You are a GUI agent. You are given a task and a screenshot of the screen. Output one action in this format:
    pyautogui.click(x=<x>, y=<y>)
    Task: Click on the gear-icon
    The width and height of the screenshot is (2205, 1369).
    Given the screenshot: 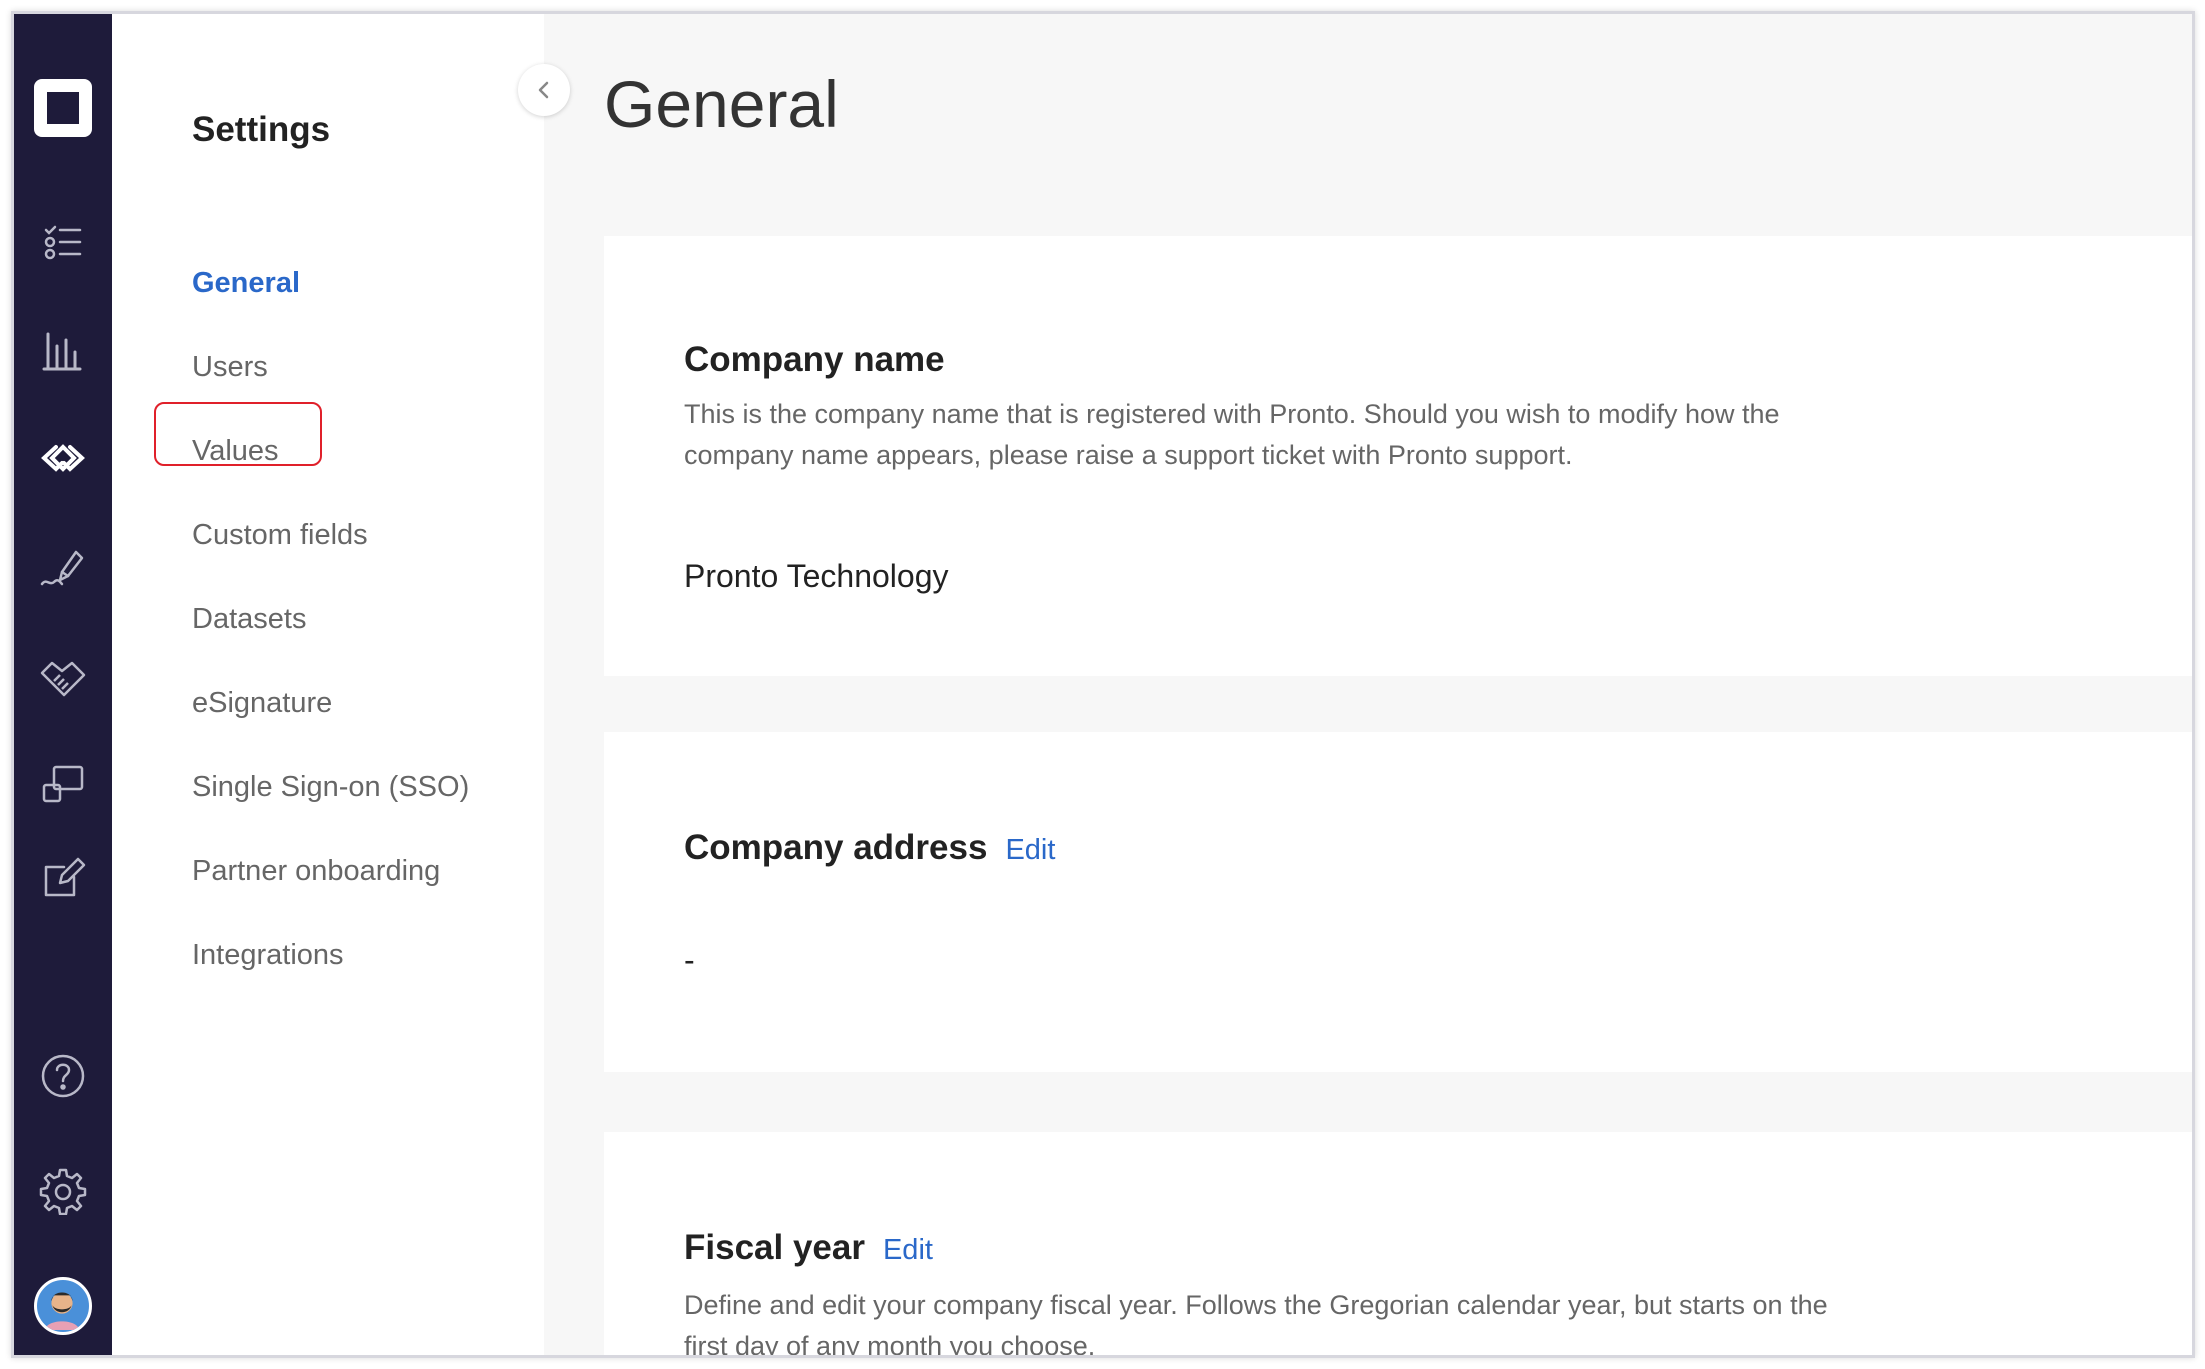 What is the action you would take?
    pyautogui.click(x=63, y=1190)
    